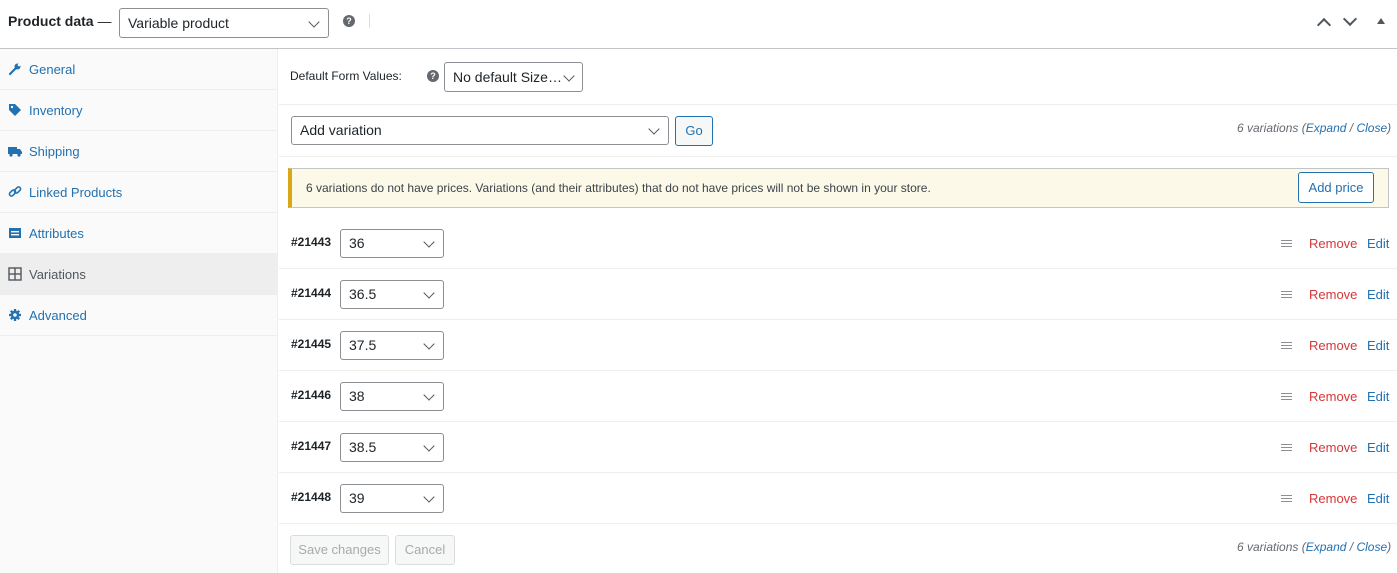 The width and height of the screenshot is (1397, 573). Describe the element at coordinates (58, 315) in the screenshot. I see `tab-label: Advanced` at that location.